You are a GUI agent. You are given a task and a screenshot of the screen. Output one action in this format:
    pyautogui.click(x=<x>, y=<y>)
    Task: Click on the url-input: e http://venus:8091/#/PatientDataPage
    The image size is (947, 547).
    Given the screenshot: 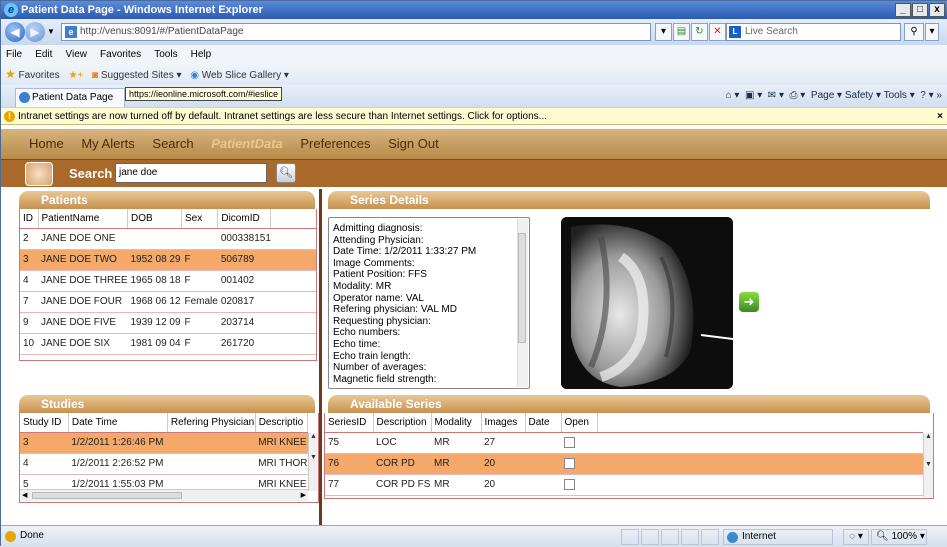 What is the action you would take?
    pyautogui.click(x=356, y=32)
    